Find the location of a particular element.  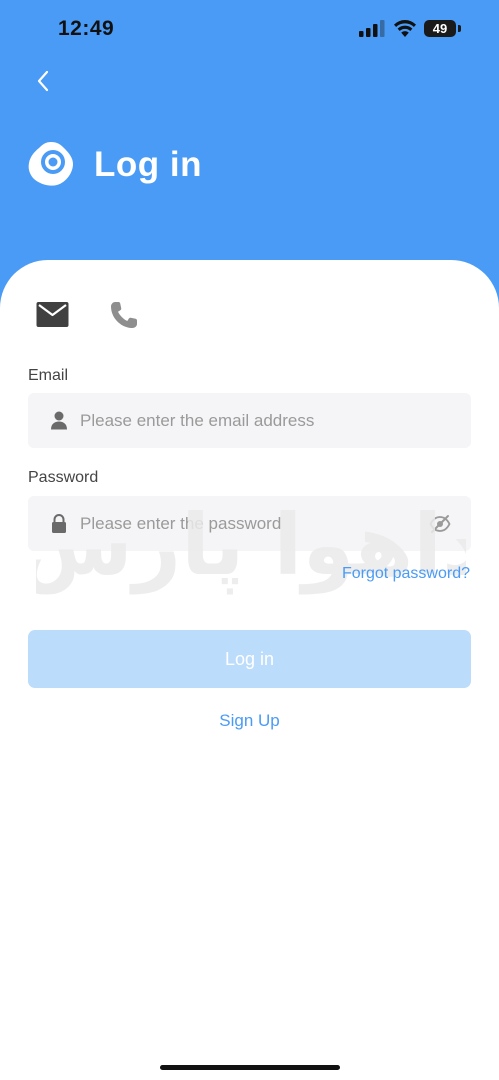

login-button: Log in is located at coordinates (249, 659).